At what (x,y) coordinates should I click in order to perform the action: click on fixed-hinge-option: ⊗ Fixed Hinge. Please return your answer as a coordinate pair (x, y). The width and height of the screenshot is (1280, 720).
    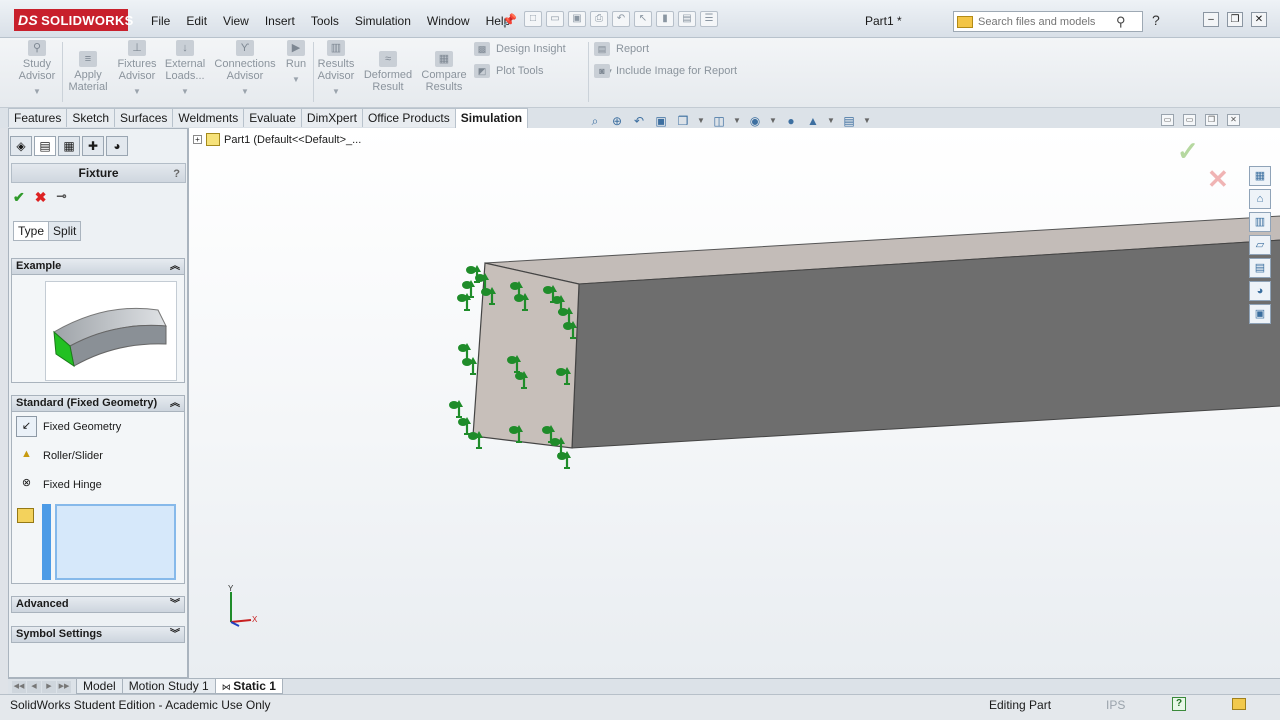
    Looking at the image, I should click on (59, 484).